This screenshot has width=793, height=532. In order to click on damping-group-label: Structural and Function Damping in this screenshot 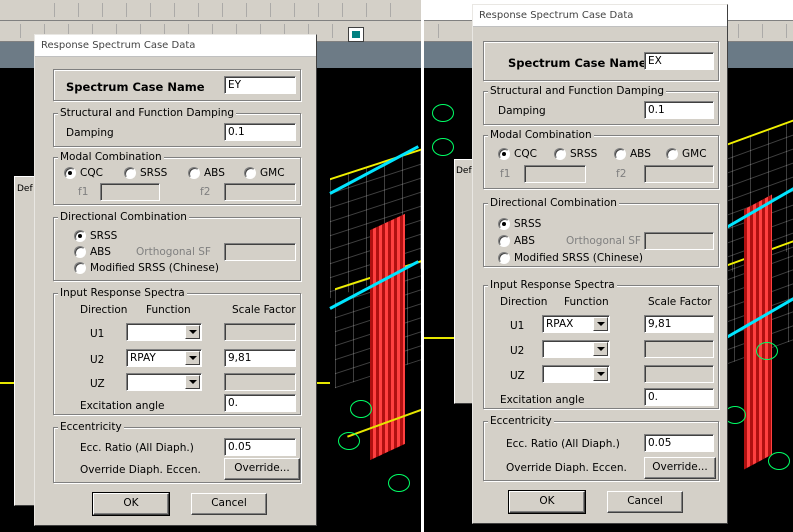, I will do `click(577, 91)`.